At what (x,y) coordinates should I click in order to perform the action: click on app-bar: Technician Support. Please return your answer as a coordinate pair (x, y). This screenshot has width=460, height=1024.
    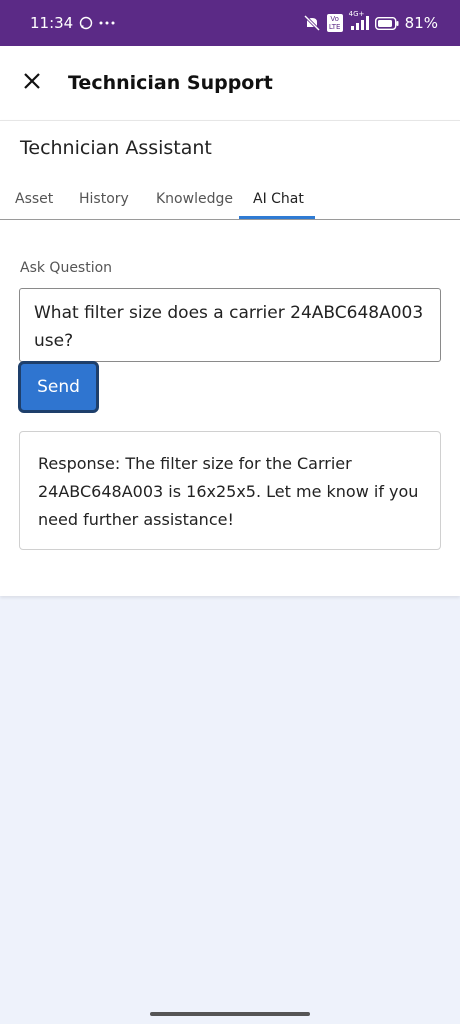
    Looking at the image, I should click on (230, 83).